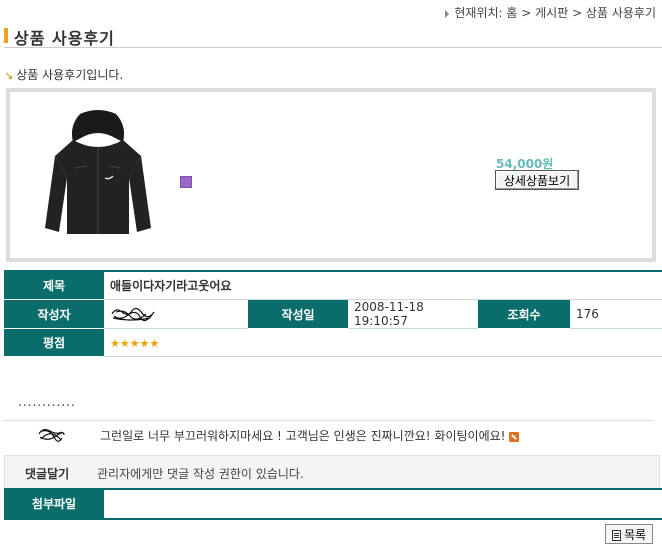  I want to click on star-icons: ★★★★★, so click(135, 343).